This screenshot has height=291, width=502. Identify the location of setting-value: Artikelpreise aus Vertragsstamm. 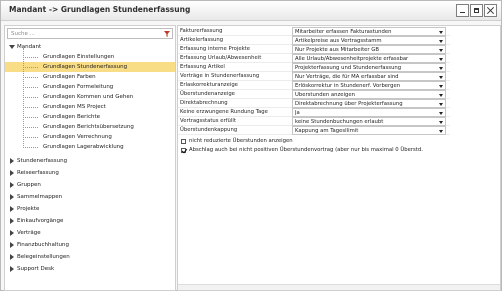
(338, 40).